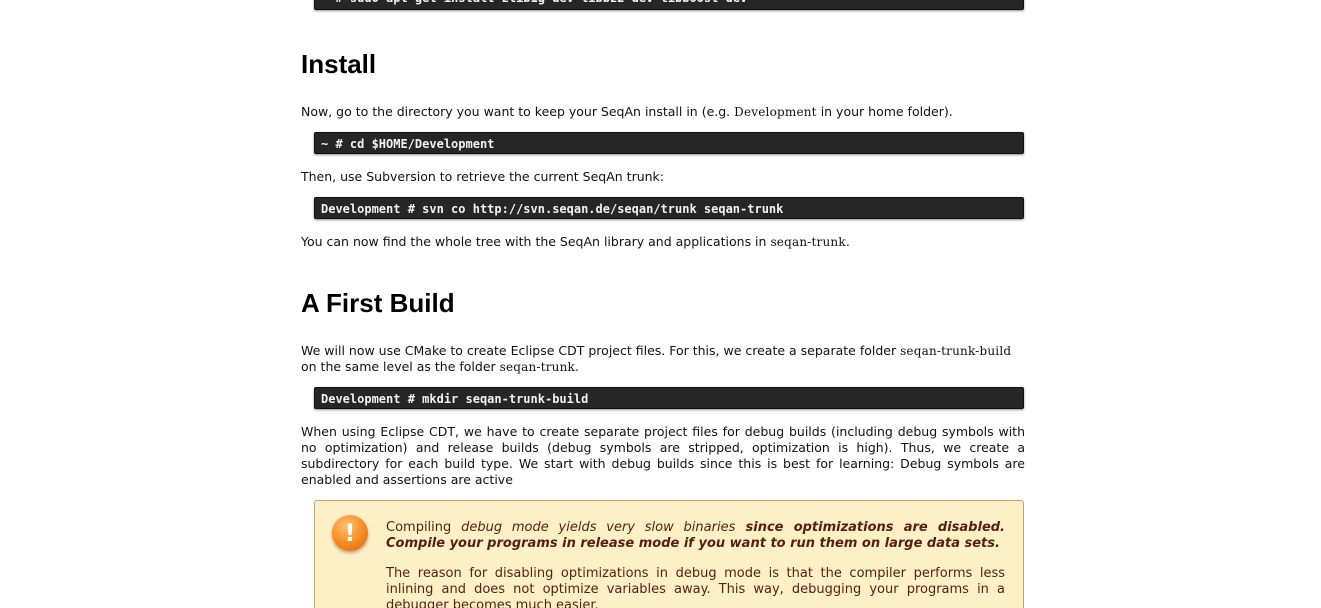 This screenshot has width=1321, height=608. I want to click on build-p1-text-b: on the same level as the folder, so click(400, 366).